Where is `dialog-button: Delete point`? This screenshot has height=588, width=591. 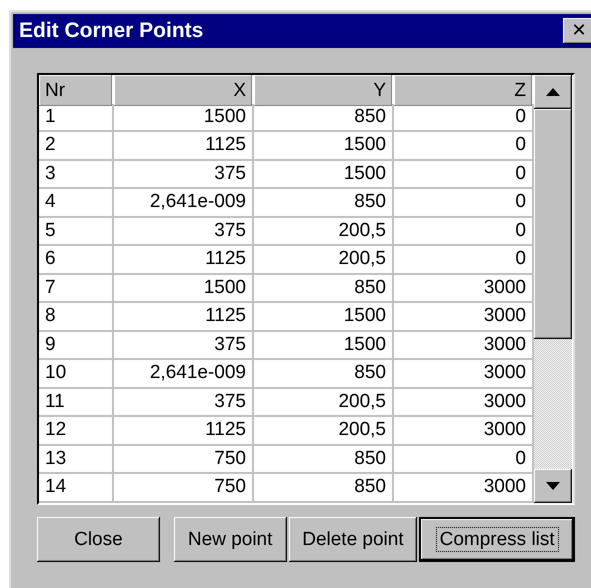
dialog-button: Delete point is located at coordinates (353, 539).